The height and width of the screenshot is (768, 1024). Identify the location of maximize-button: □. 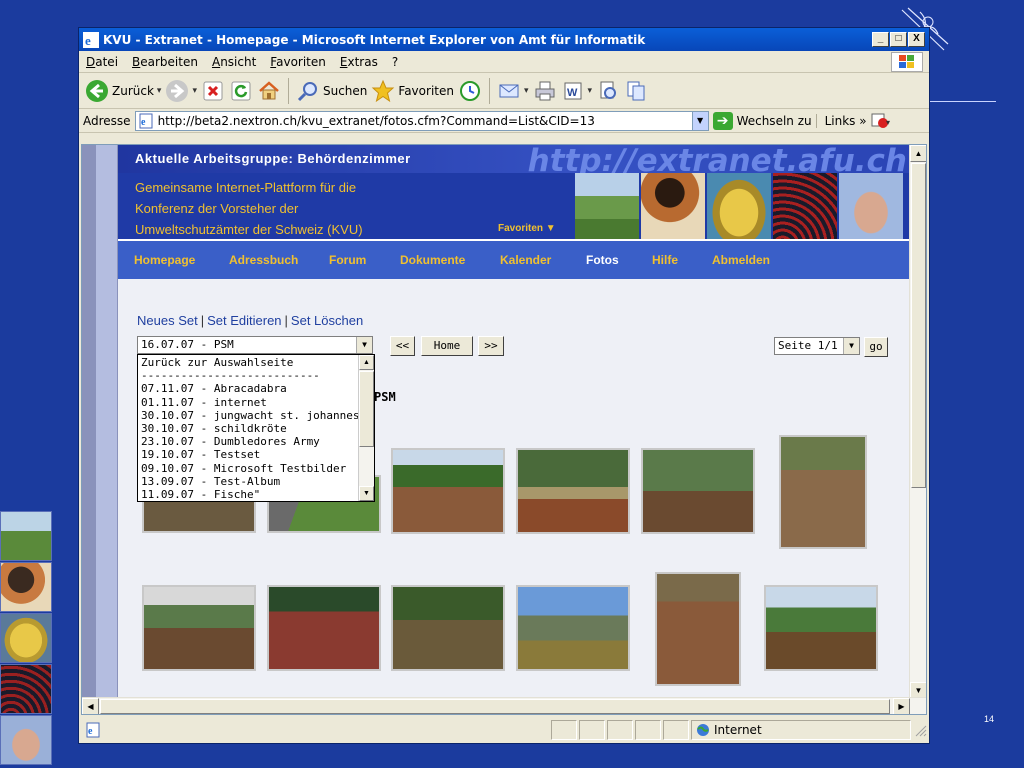
(898, 39).